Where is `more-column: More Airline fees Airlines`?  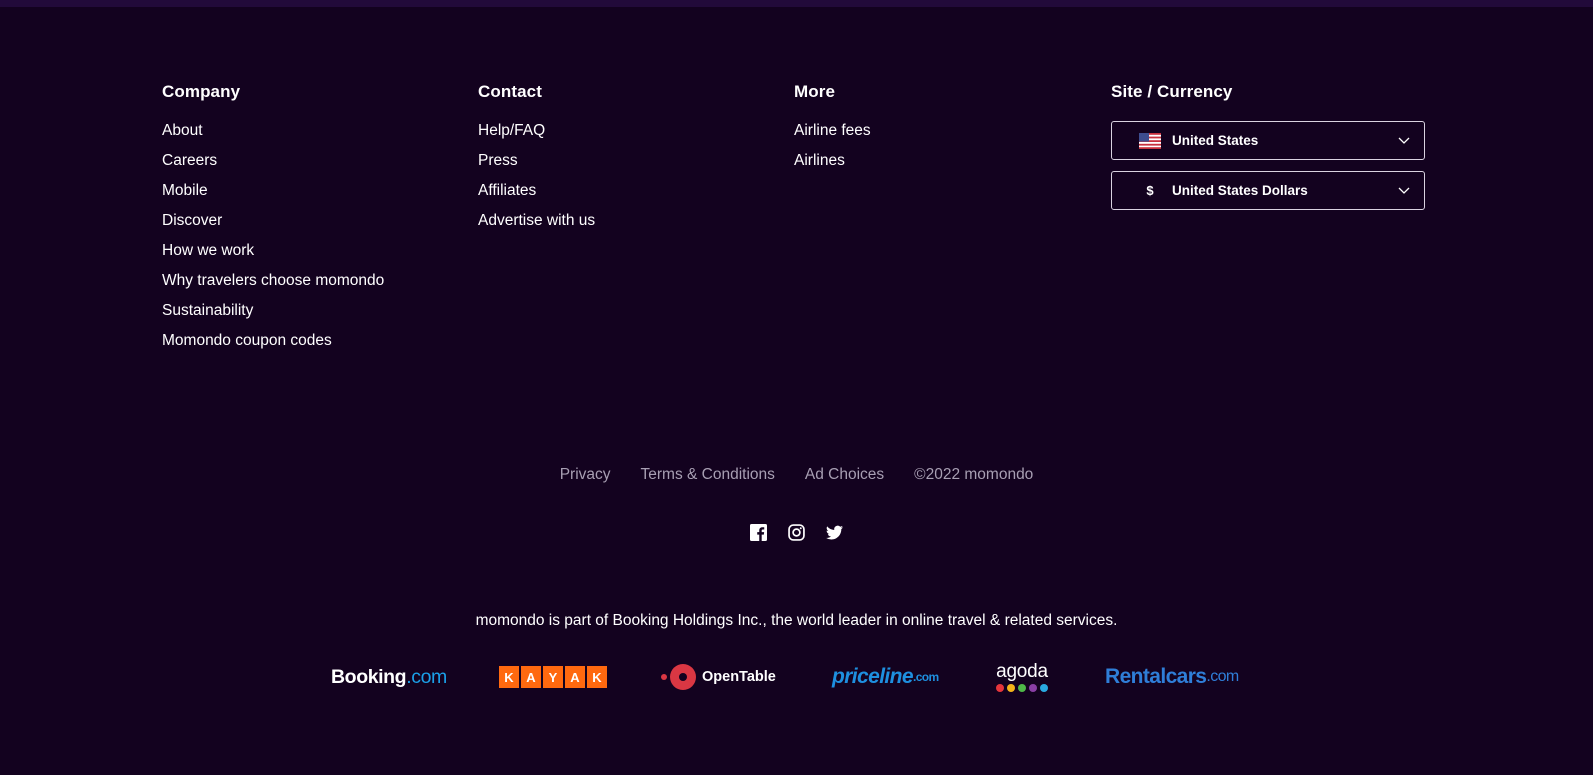 more-column: More Airline fees Airlines is located at coordinates (832, 131).